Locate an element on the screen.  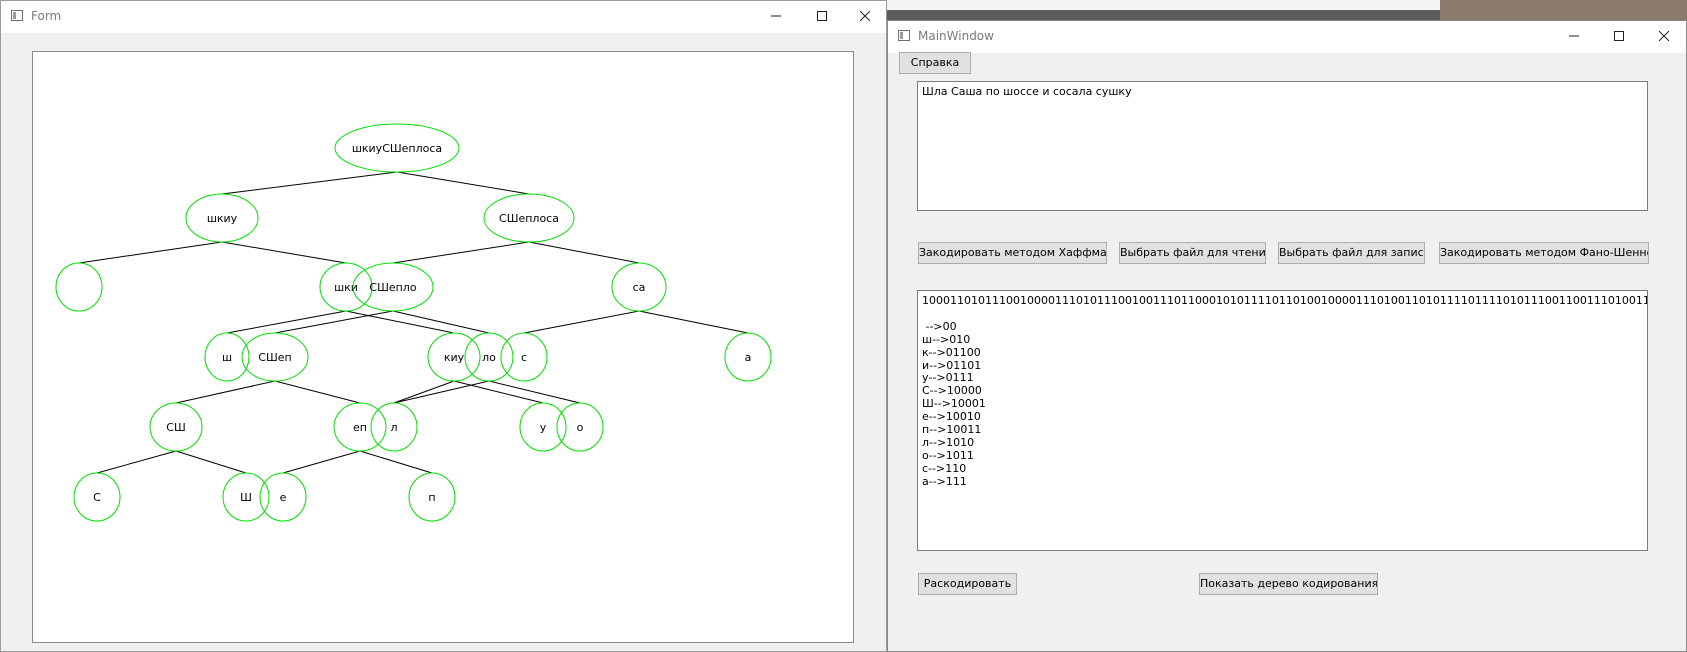
tree-node-label: л is located at coordinates (393, 427).